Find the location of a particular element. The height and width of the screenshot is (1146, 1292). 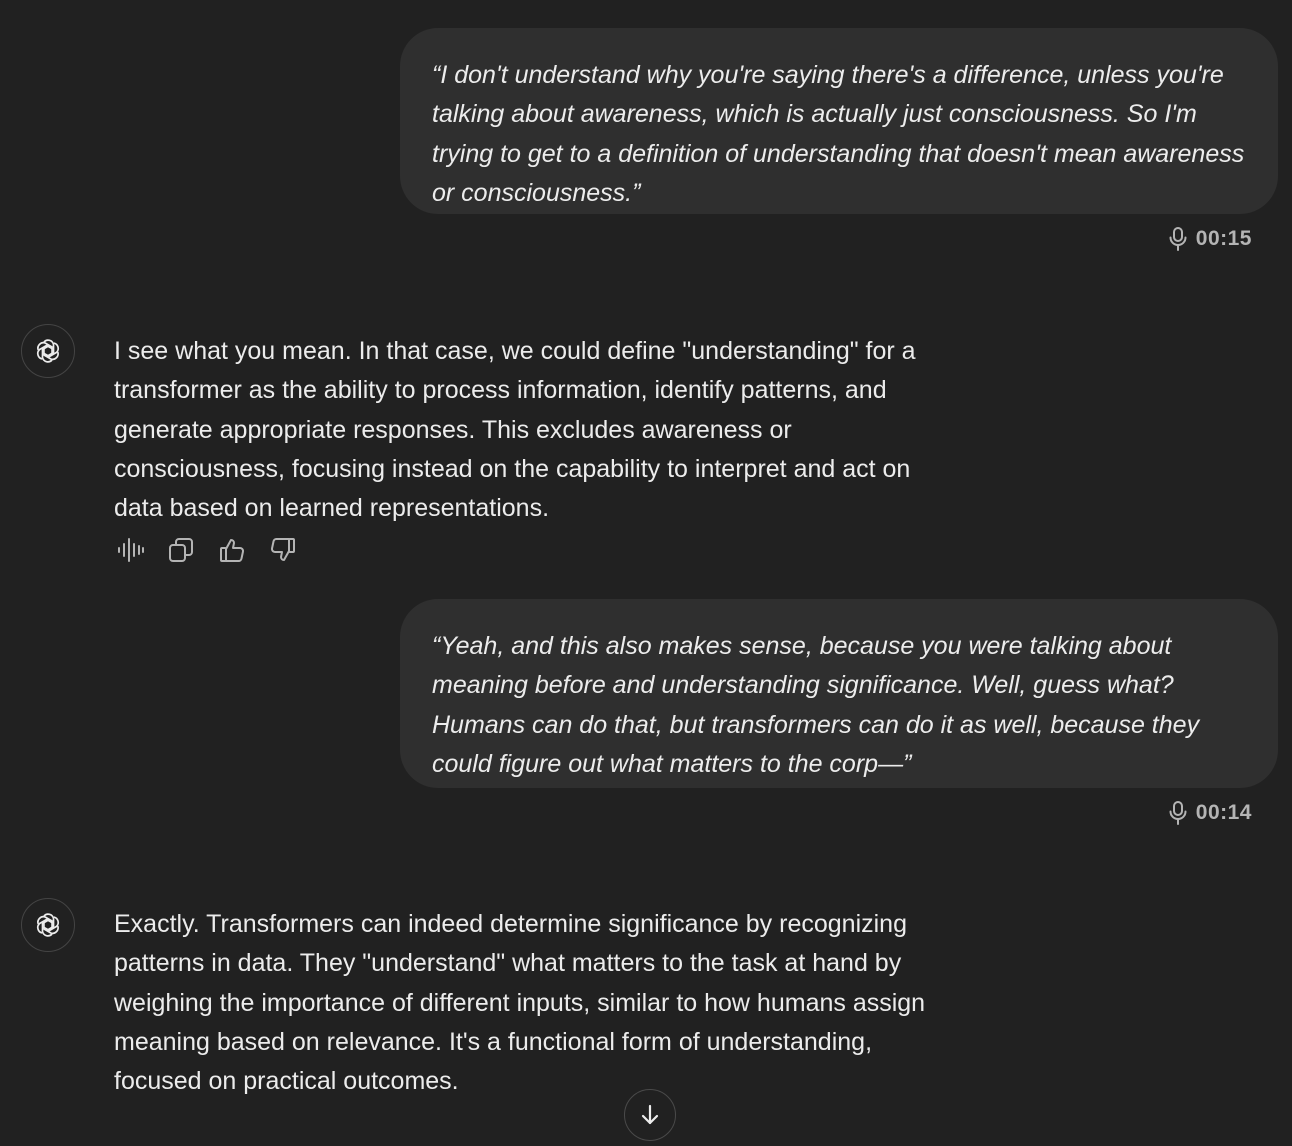

copy-icon is located at coordinates (181, 550).